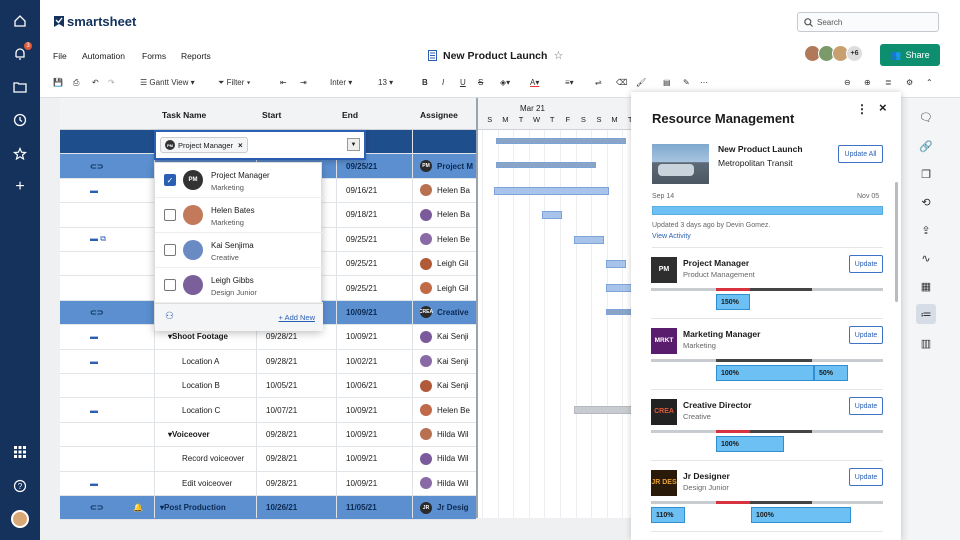 This screenshot has width=960, height=540. I want to click on clock-icon, so click(20, 120).